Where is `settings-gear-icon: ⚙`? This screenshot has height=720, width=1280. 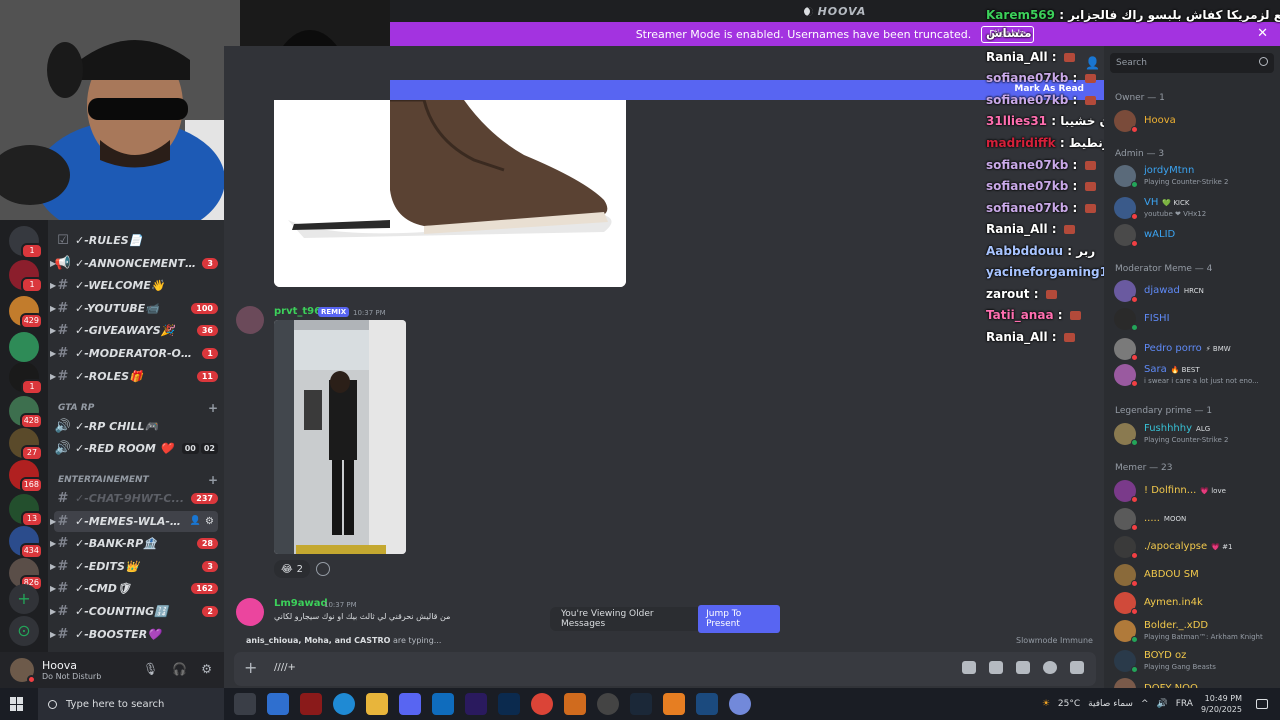 settings-gear-icon: ⚙ is located at coordinates (206, 669).